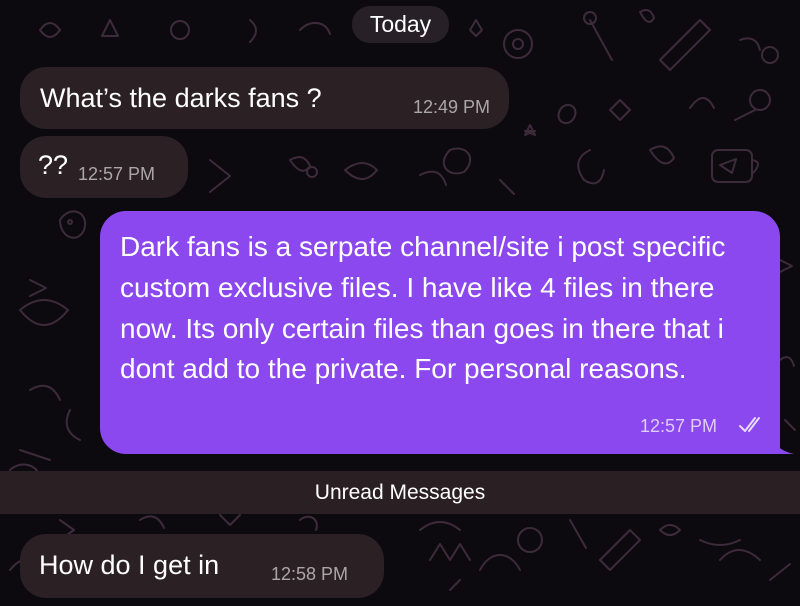  Describe the element at coordinates (129, 565) in the screenshot. I see `message-text: How do I get in` at that location.